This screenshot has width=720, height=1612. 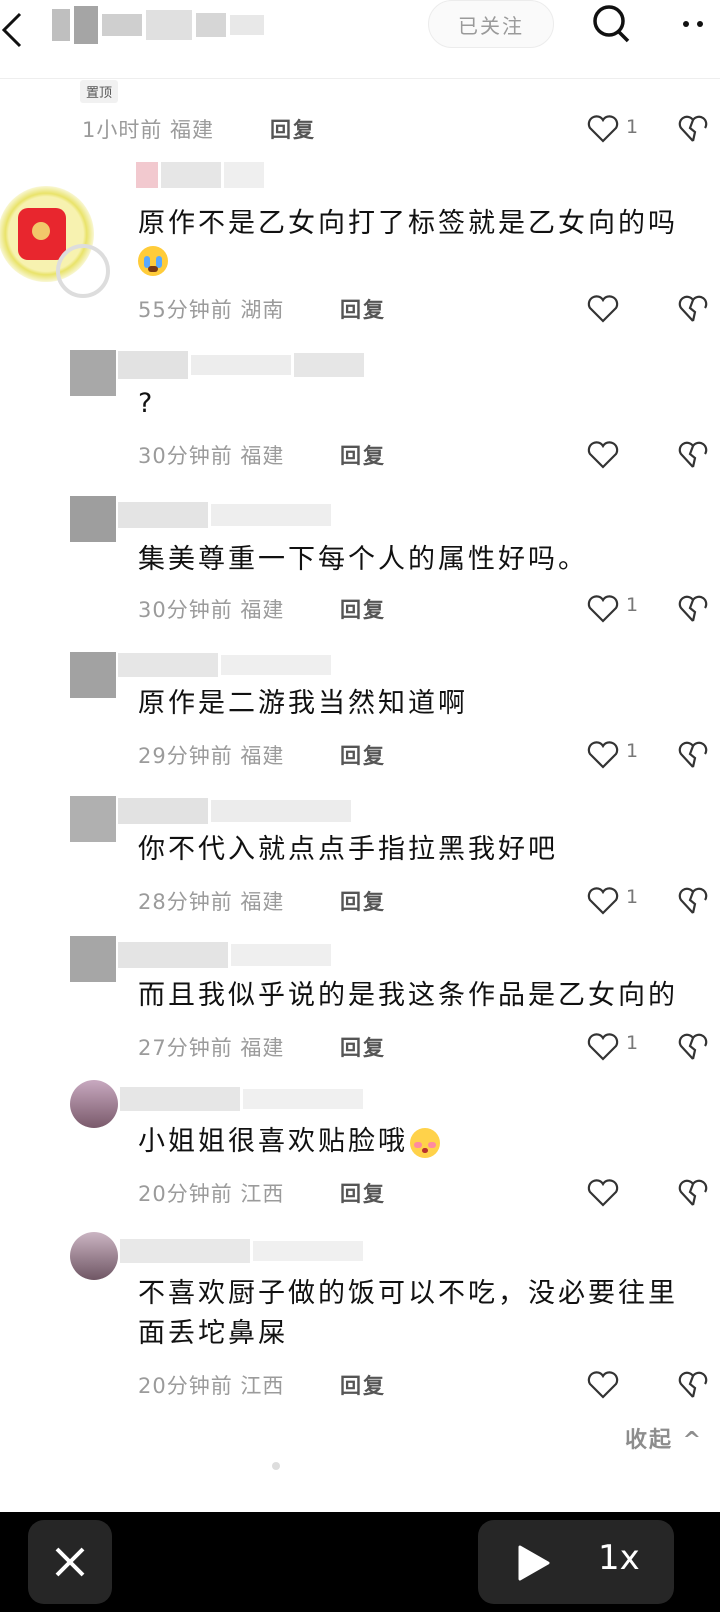 What do you see at coordinates (619, 1558) in the screenshot?
I see `playback-speed-button: 1x` at bounding box center [619, 1558].